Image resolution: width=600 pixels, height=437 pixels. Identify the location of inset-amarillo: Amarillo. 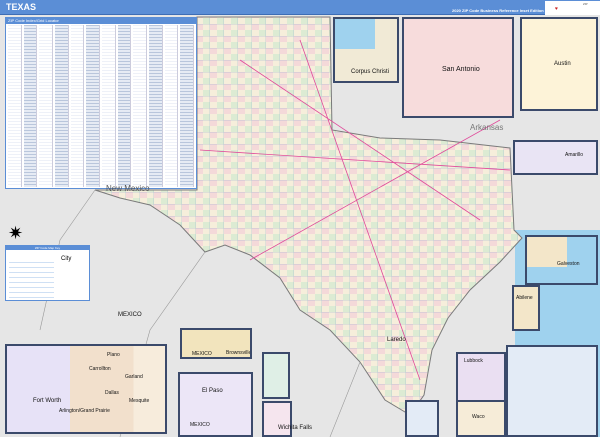
(555, 157).